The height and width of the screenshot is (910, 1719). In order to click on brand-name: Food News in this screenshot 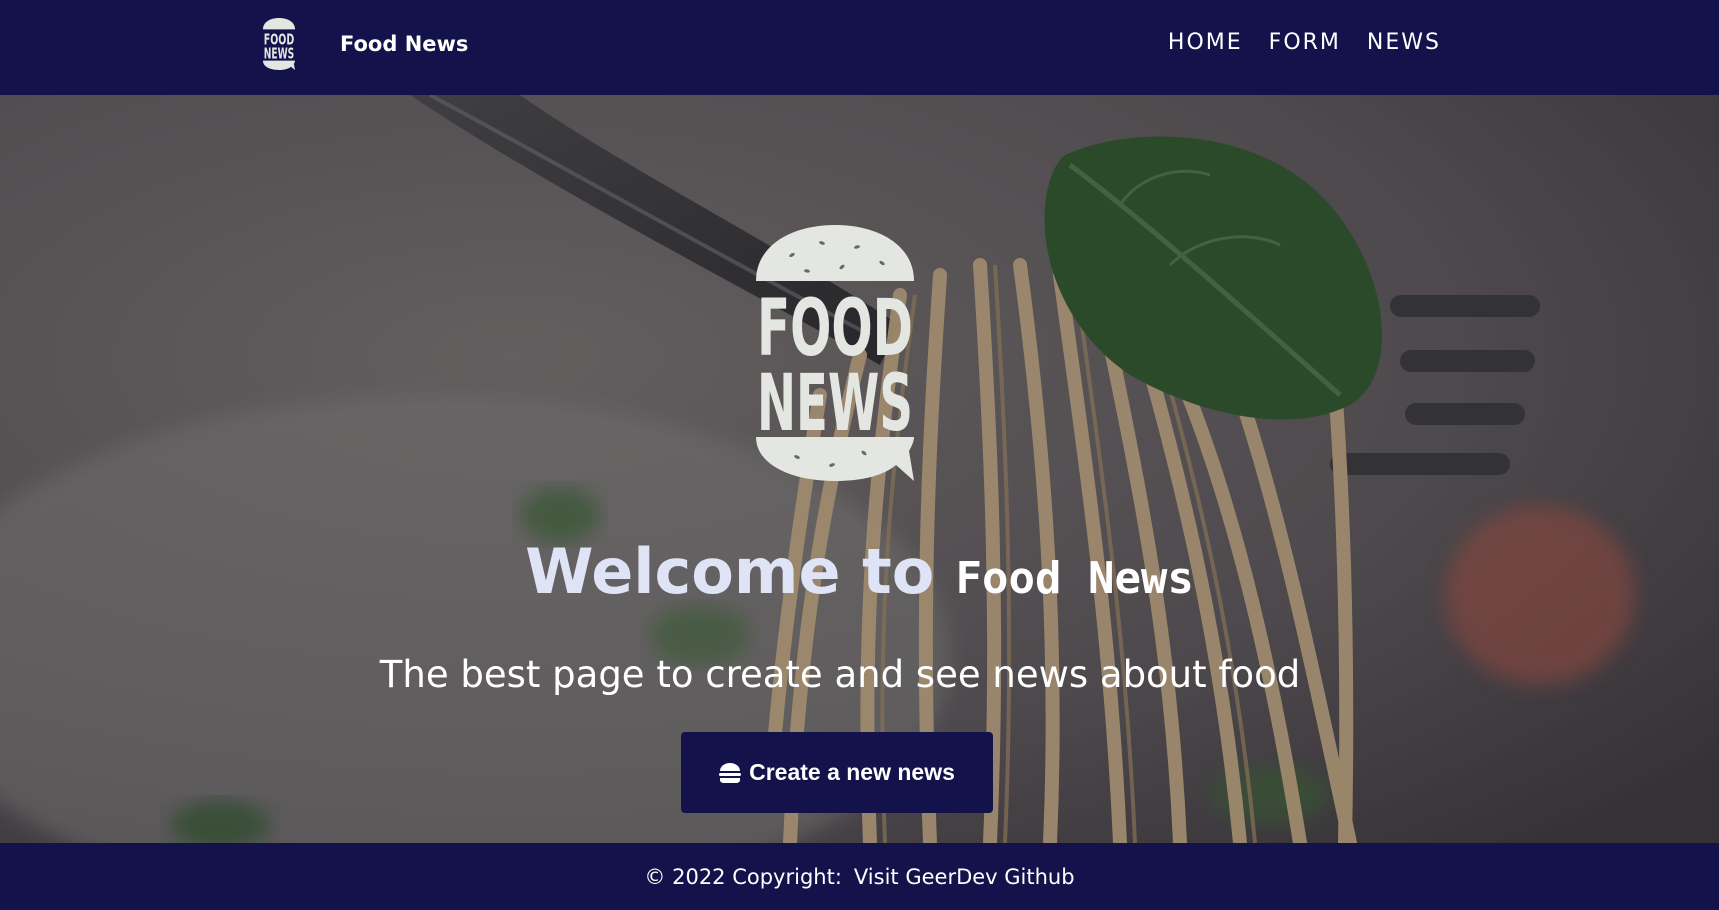, I will do `click(404, 44)`.